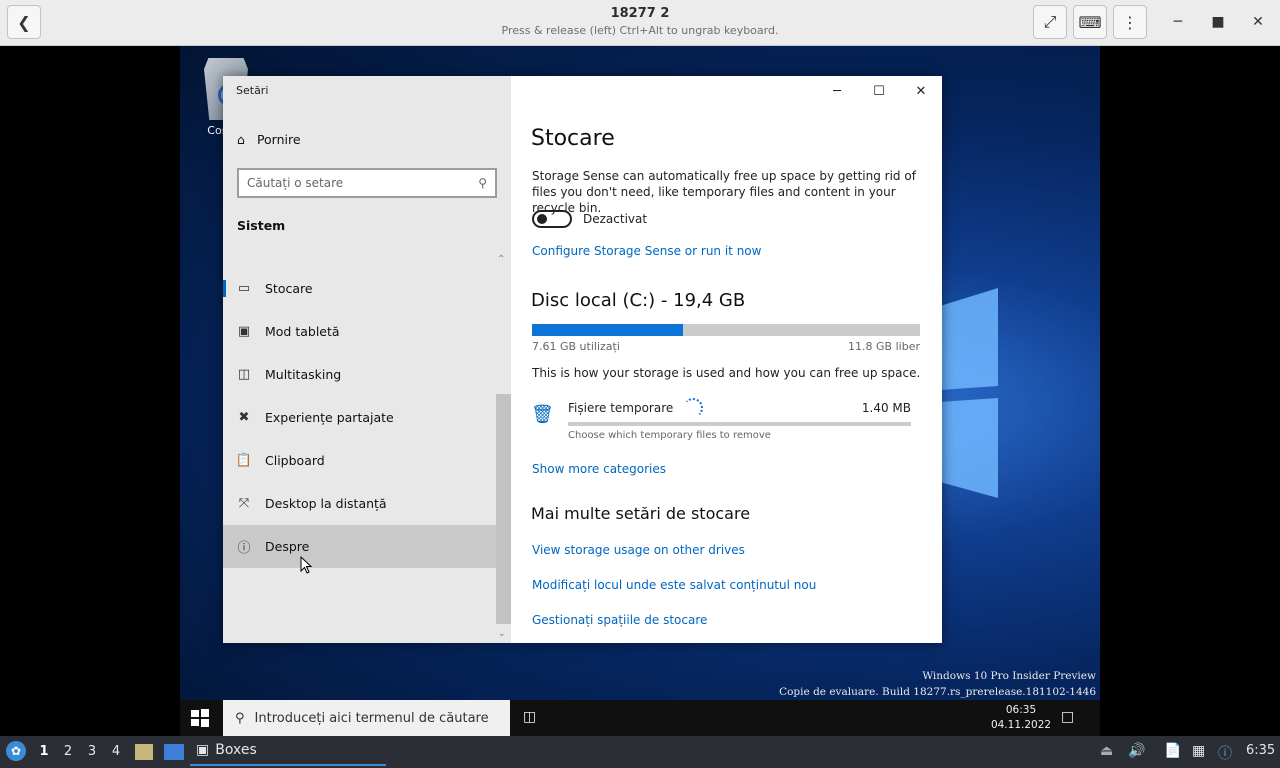 The width and height of the screenshot is (1280, 768). I want to click on window-close-button: ✕, so click(921, 91).